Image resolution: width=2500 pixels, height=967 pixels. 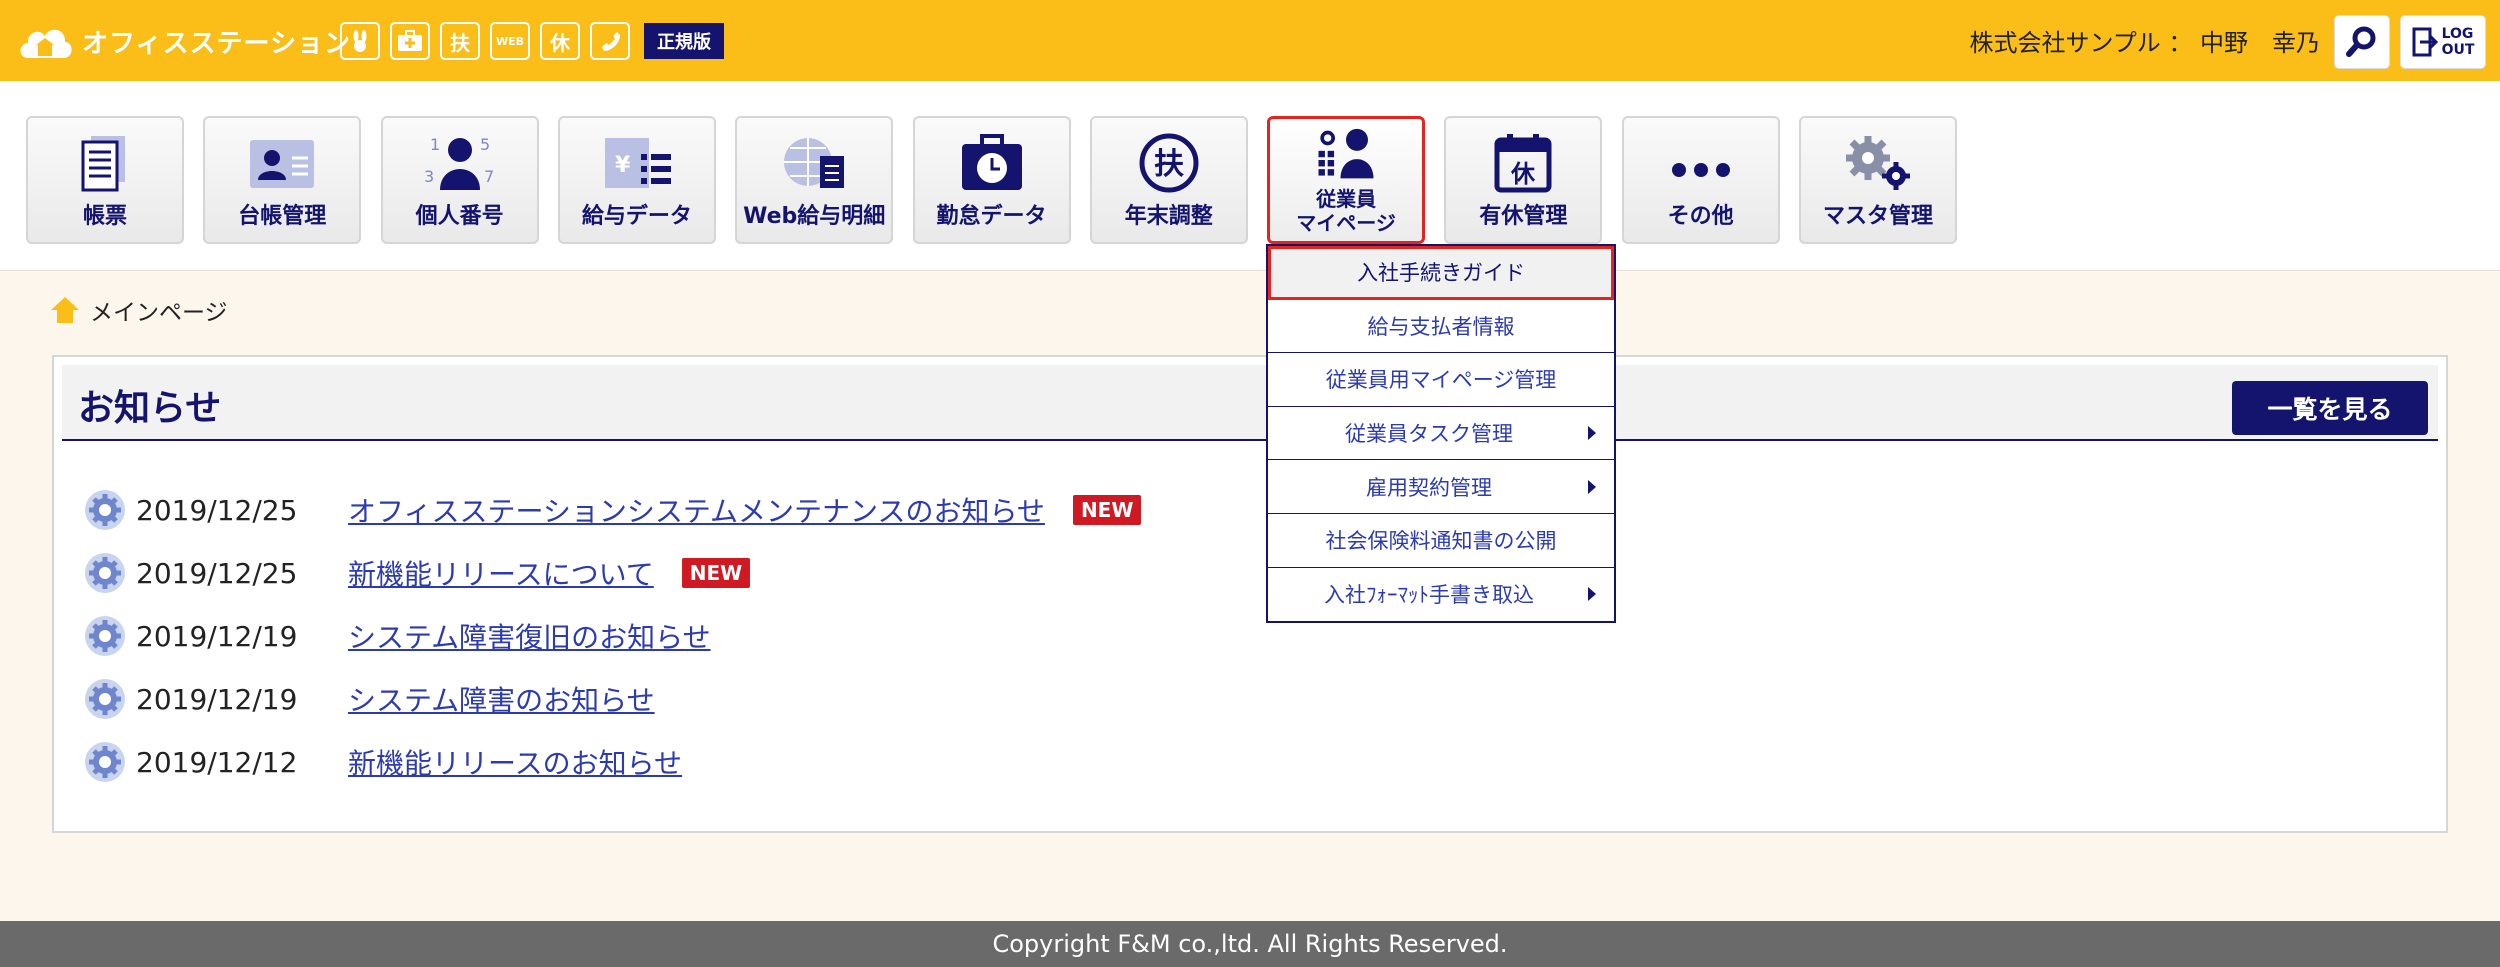 I want to click on document-icon, so click(x=105, y=163).